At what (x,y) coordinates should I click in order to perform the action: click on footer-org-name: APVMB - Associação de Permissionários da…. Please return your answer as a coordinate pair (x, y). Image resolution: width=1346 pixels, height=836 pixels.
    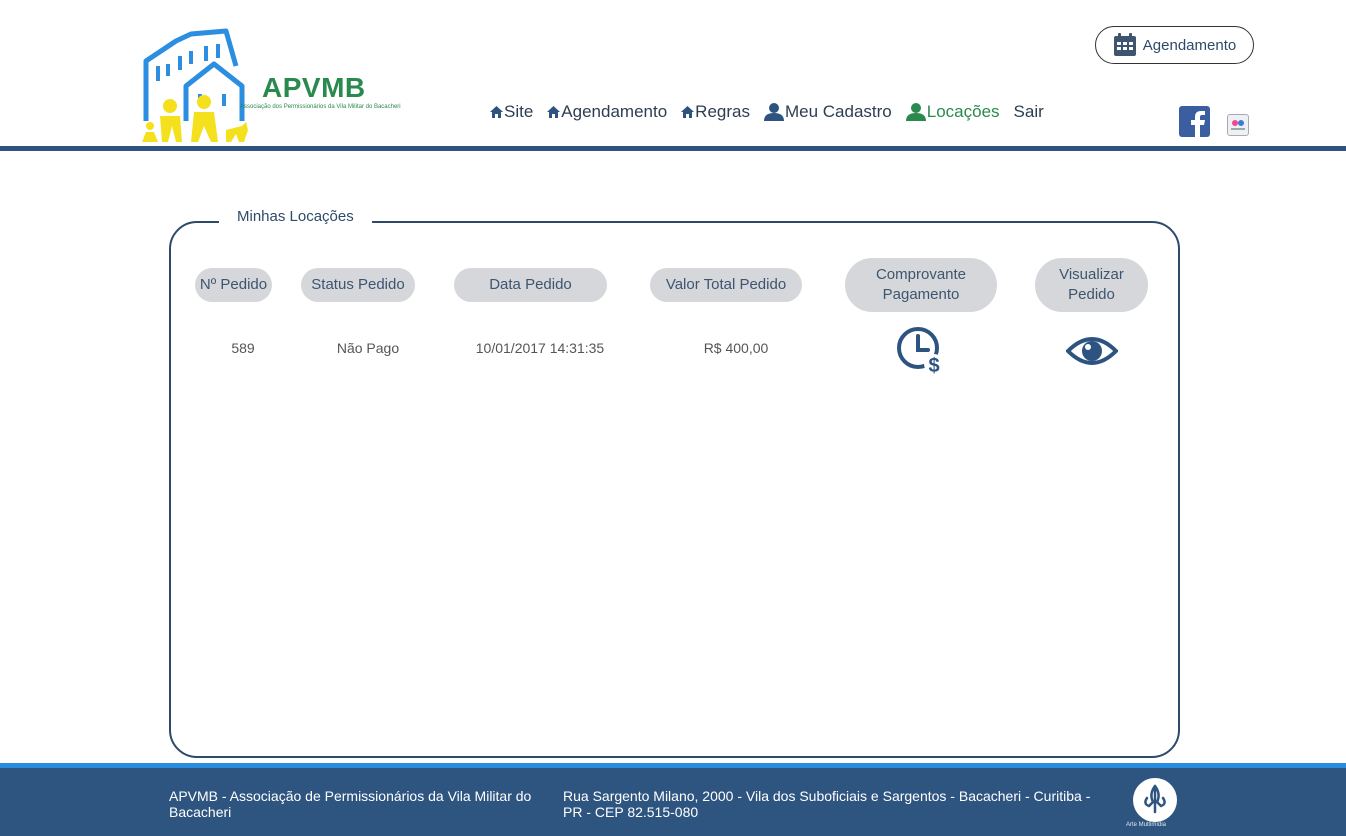
    Looking at the image, I should click on (350, 804).